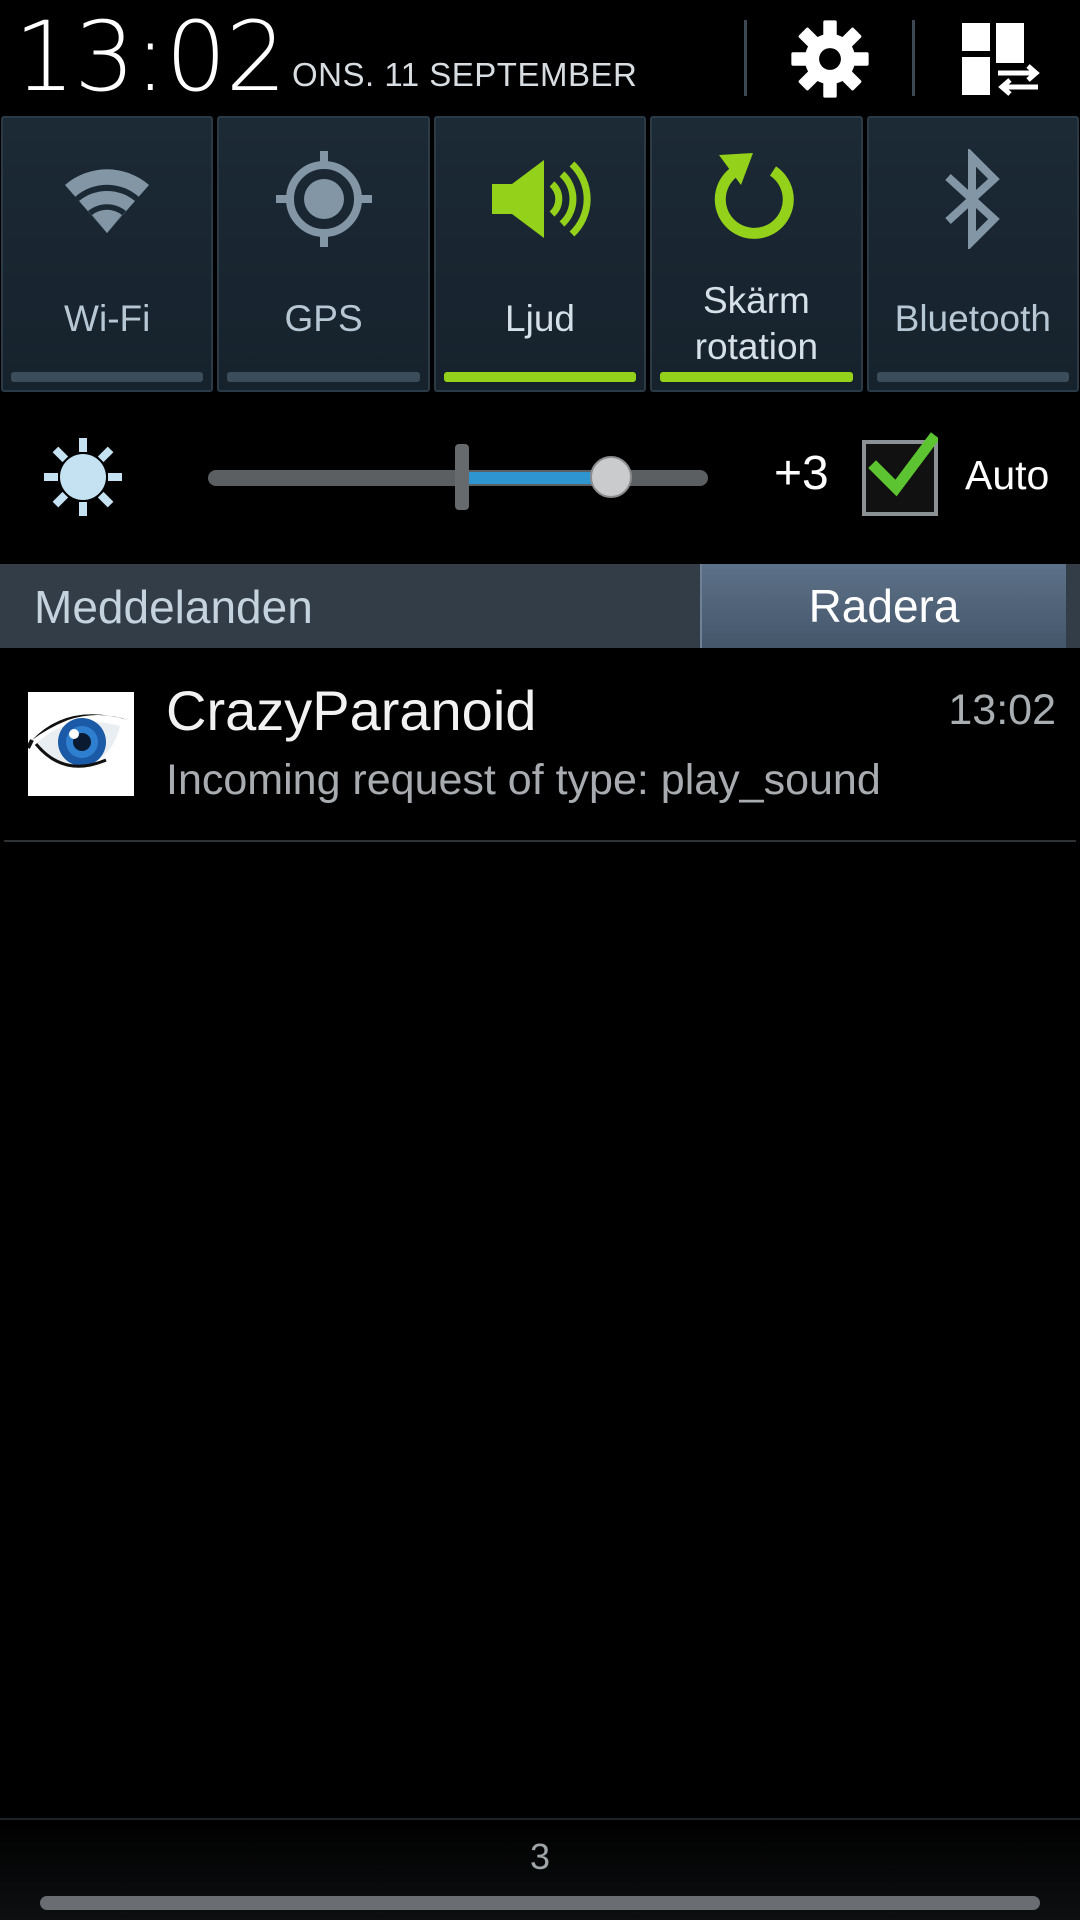 The width and height of the screenshot is (1080, 1920). What do you see at coordinates (107, 201) in the screenshot?
I see `wifi-icon` at bounding box center [107, 201].